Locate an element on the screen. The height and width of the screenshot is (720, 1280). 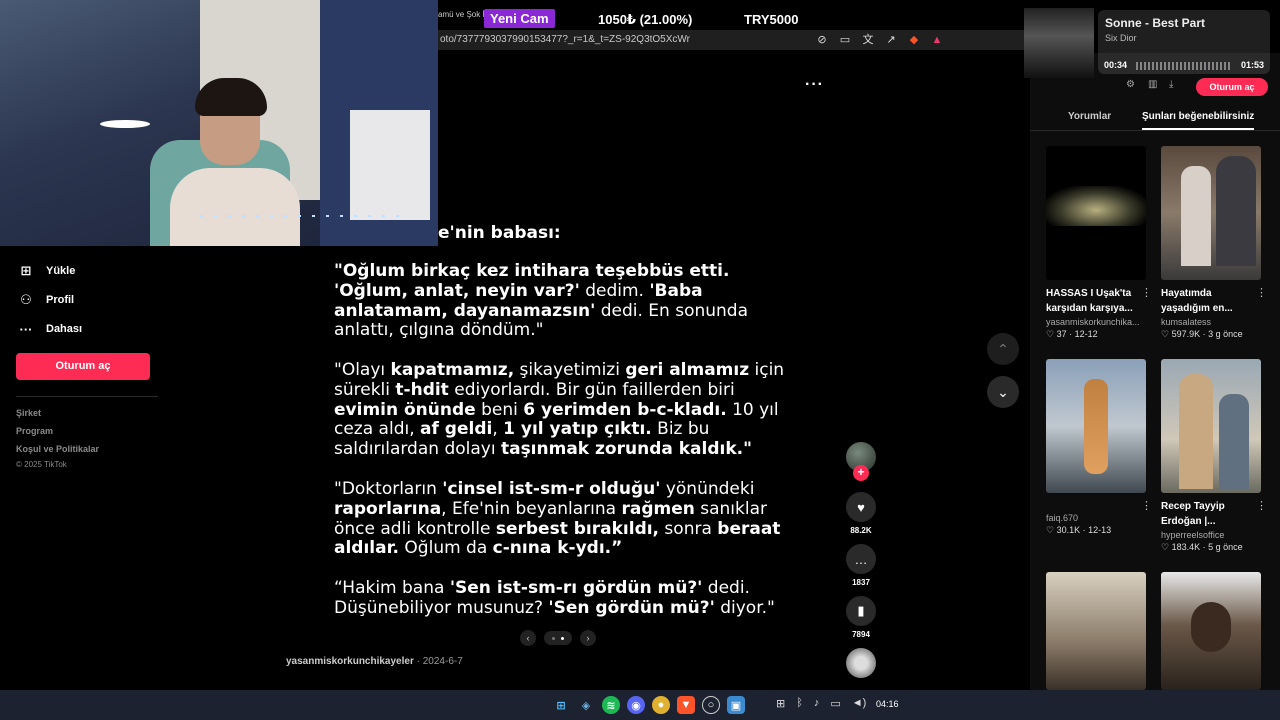
taskbar-clock: 04:16 is located at coordinates (887, 704).